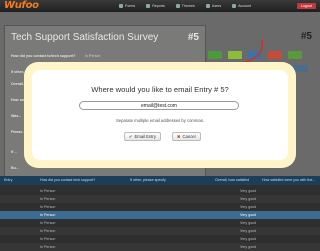 The height and width of the screenshot is (251, 320). I want to click on logout-button: Logout, so click(306, 6).